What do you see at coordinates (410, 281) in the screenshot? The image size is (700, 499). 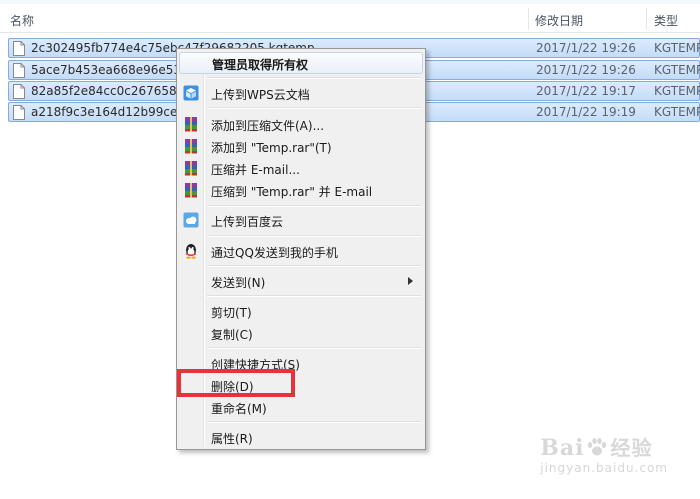 I see `submenu-arrow-icon` at bounding box center [410, 281].